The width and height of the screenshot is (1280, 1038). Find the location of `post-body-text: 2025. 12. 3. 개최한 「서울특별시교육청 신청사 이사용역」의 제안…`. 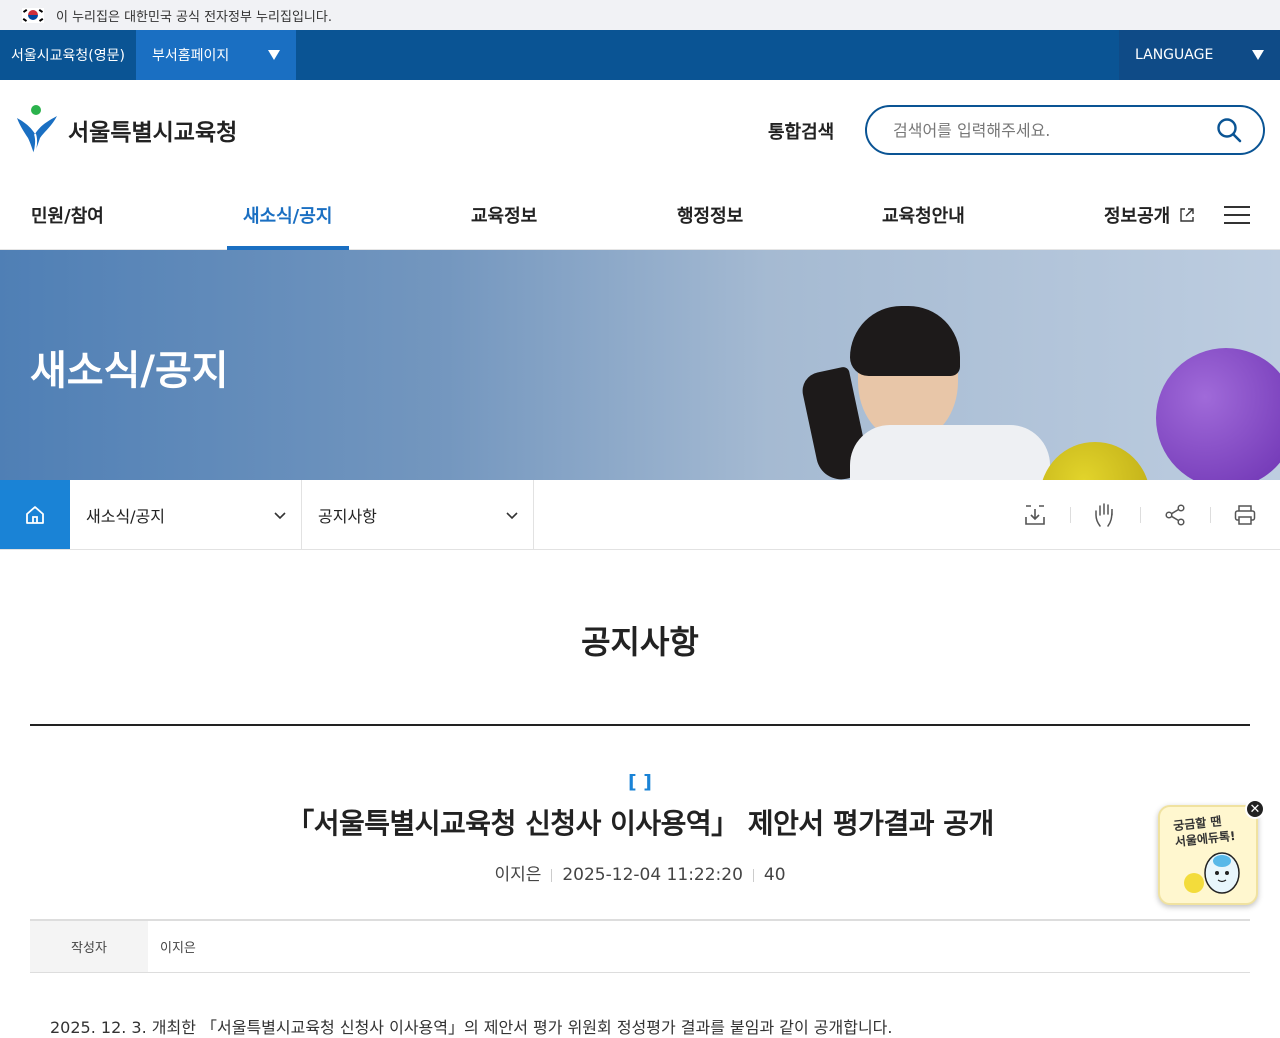

post-body-text: 2025. 12. 3. 개최한 「서울특별시교육청 신청사 이사용역」의 제안… is located at coordinates (471, 1027).